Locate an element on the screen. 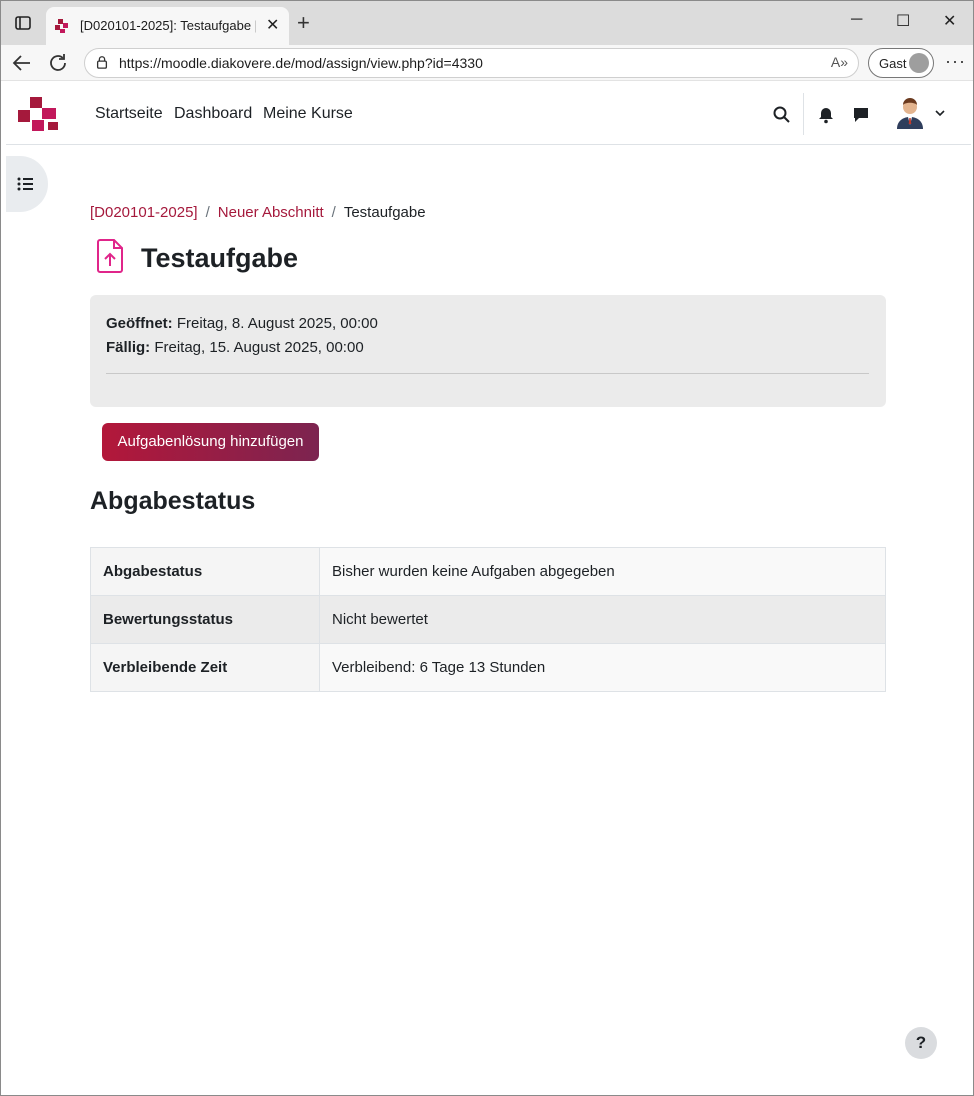  due-date-row: Fällig: Freitag, 15. August 2025, 00:00 is located at coordinates (235, 347).